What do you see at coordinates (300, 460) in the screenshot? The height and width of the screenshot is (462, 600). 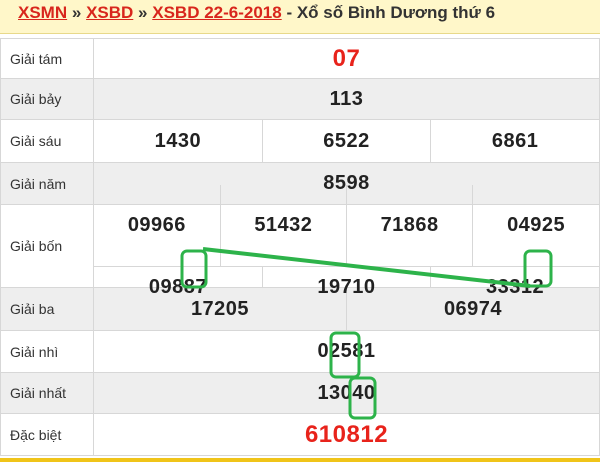 I see `bottom-border` at bounding box center [300, 460].